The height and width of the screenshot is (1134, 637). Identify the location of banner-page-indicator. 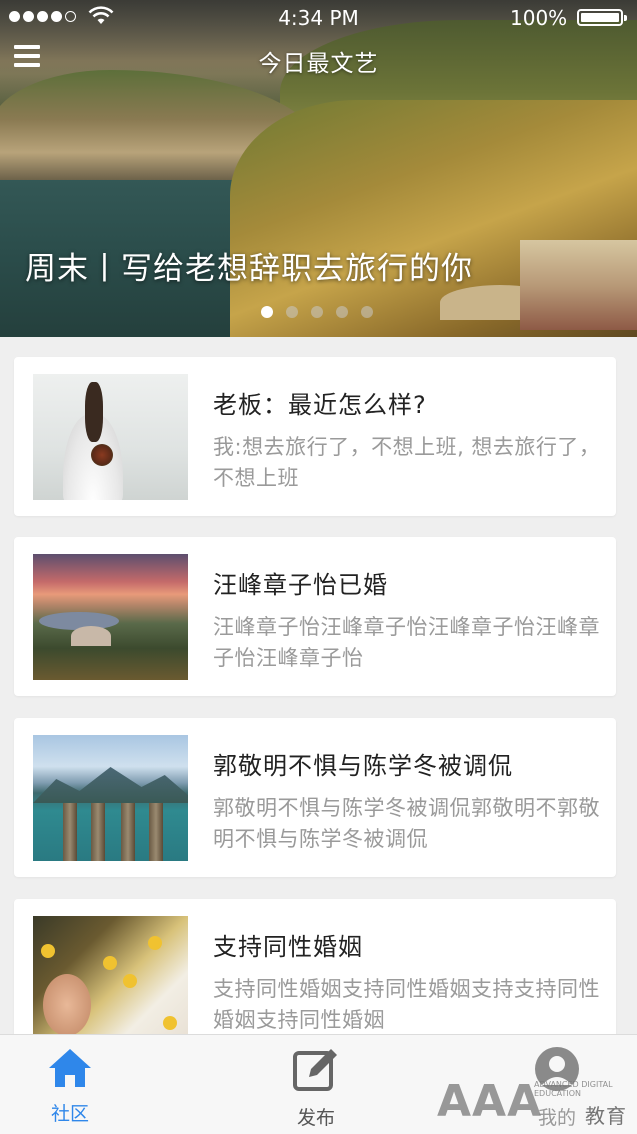
(317, 312).